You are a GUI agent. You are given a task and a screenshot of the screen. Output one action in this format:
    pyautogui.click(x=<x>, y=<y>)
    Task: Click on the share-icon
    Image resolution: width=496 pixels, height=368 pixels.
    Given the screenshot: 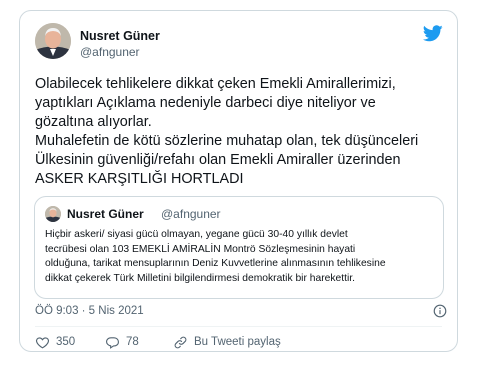 What is the action you would take?
    pyautogui.click(x=180, y=342)
    